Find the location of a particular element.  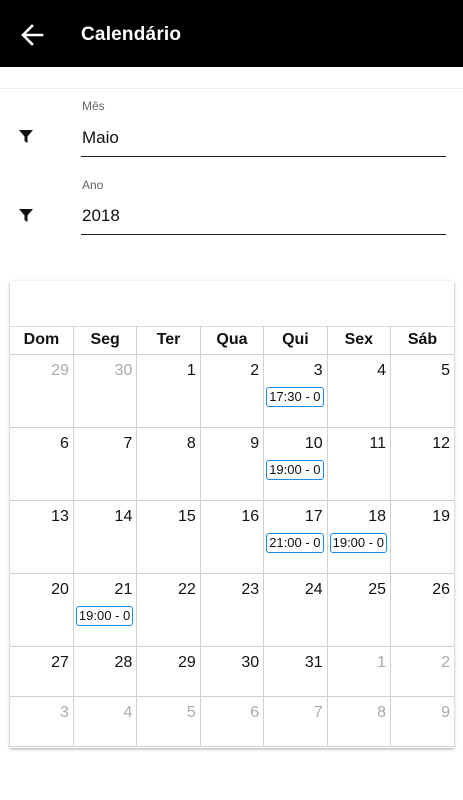

weekday-header: Seg is located at coordinates (105, 340).